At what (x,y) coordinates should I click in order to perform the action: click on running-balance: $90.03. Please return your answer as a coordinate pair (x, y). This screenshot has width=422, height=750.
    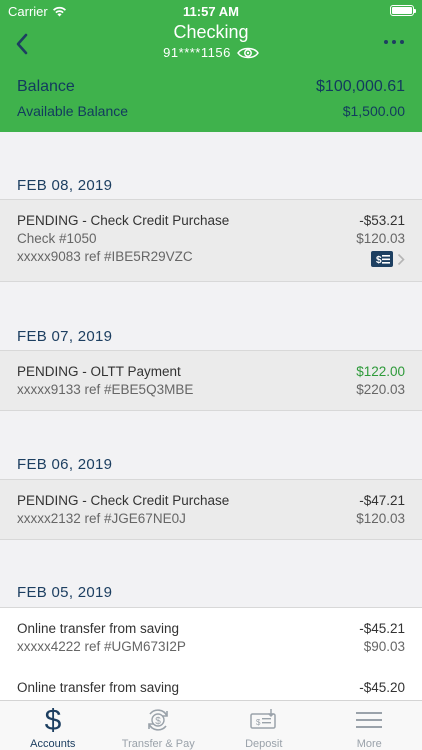
    Looking at the image, I should click on (384, 646).